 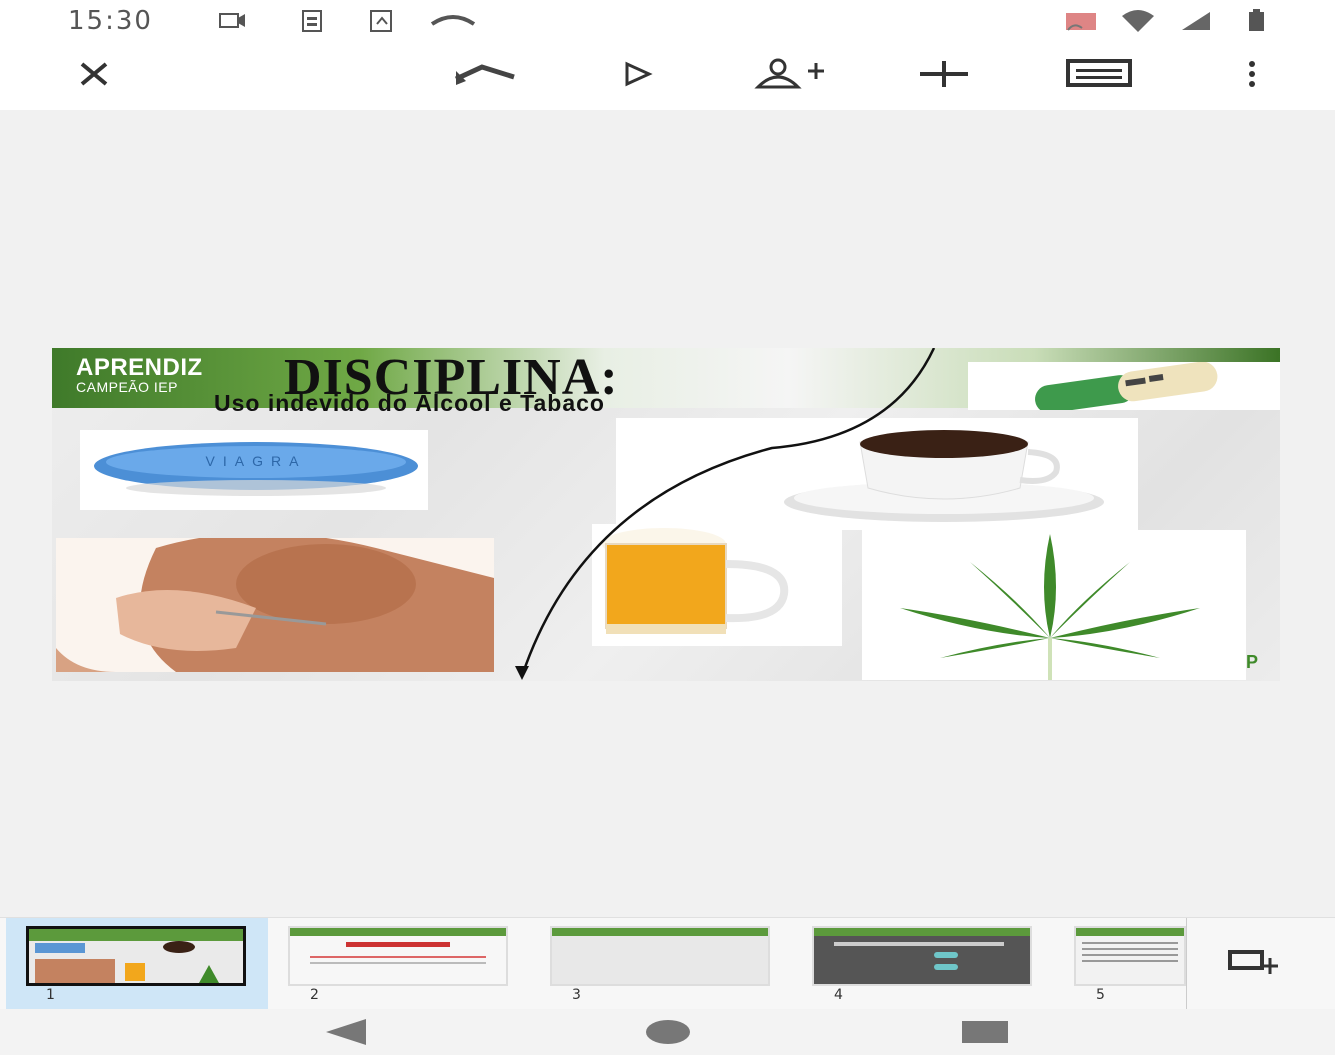 I want to click on contact-card-icon, so click(x=313, y=23).